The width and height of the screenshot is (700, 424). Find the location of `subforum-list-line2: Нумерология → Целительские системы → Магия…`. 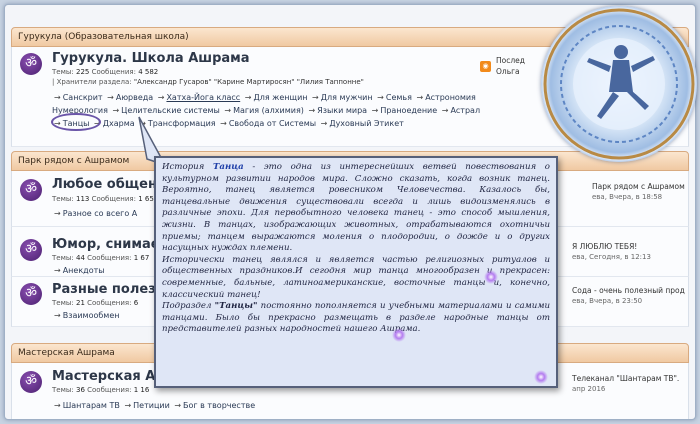

subforum-list-line2: Нумерология → Целительские системы → Магия… is located at coordinates (266, 110).